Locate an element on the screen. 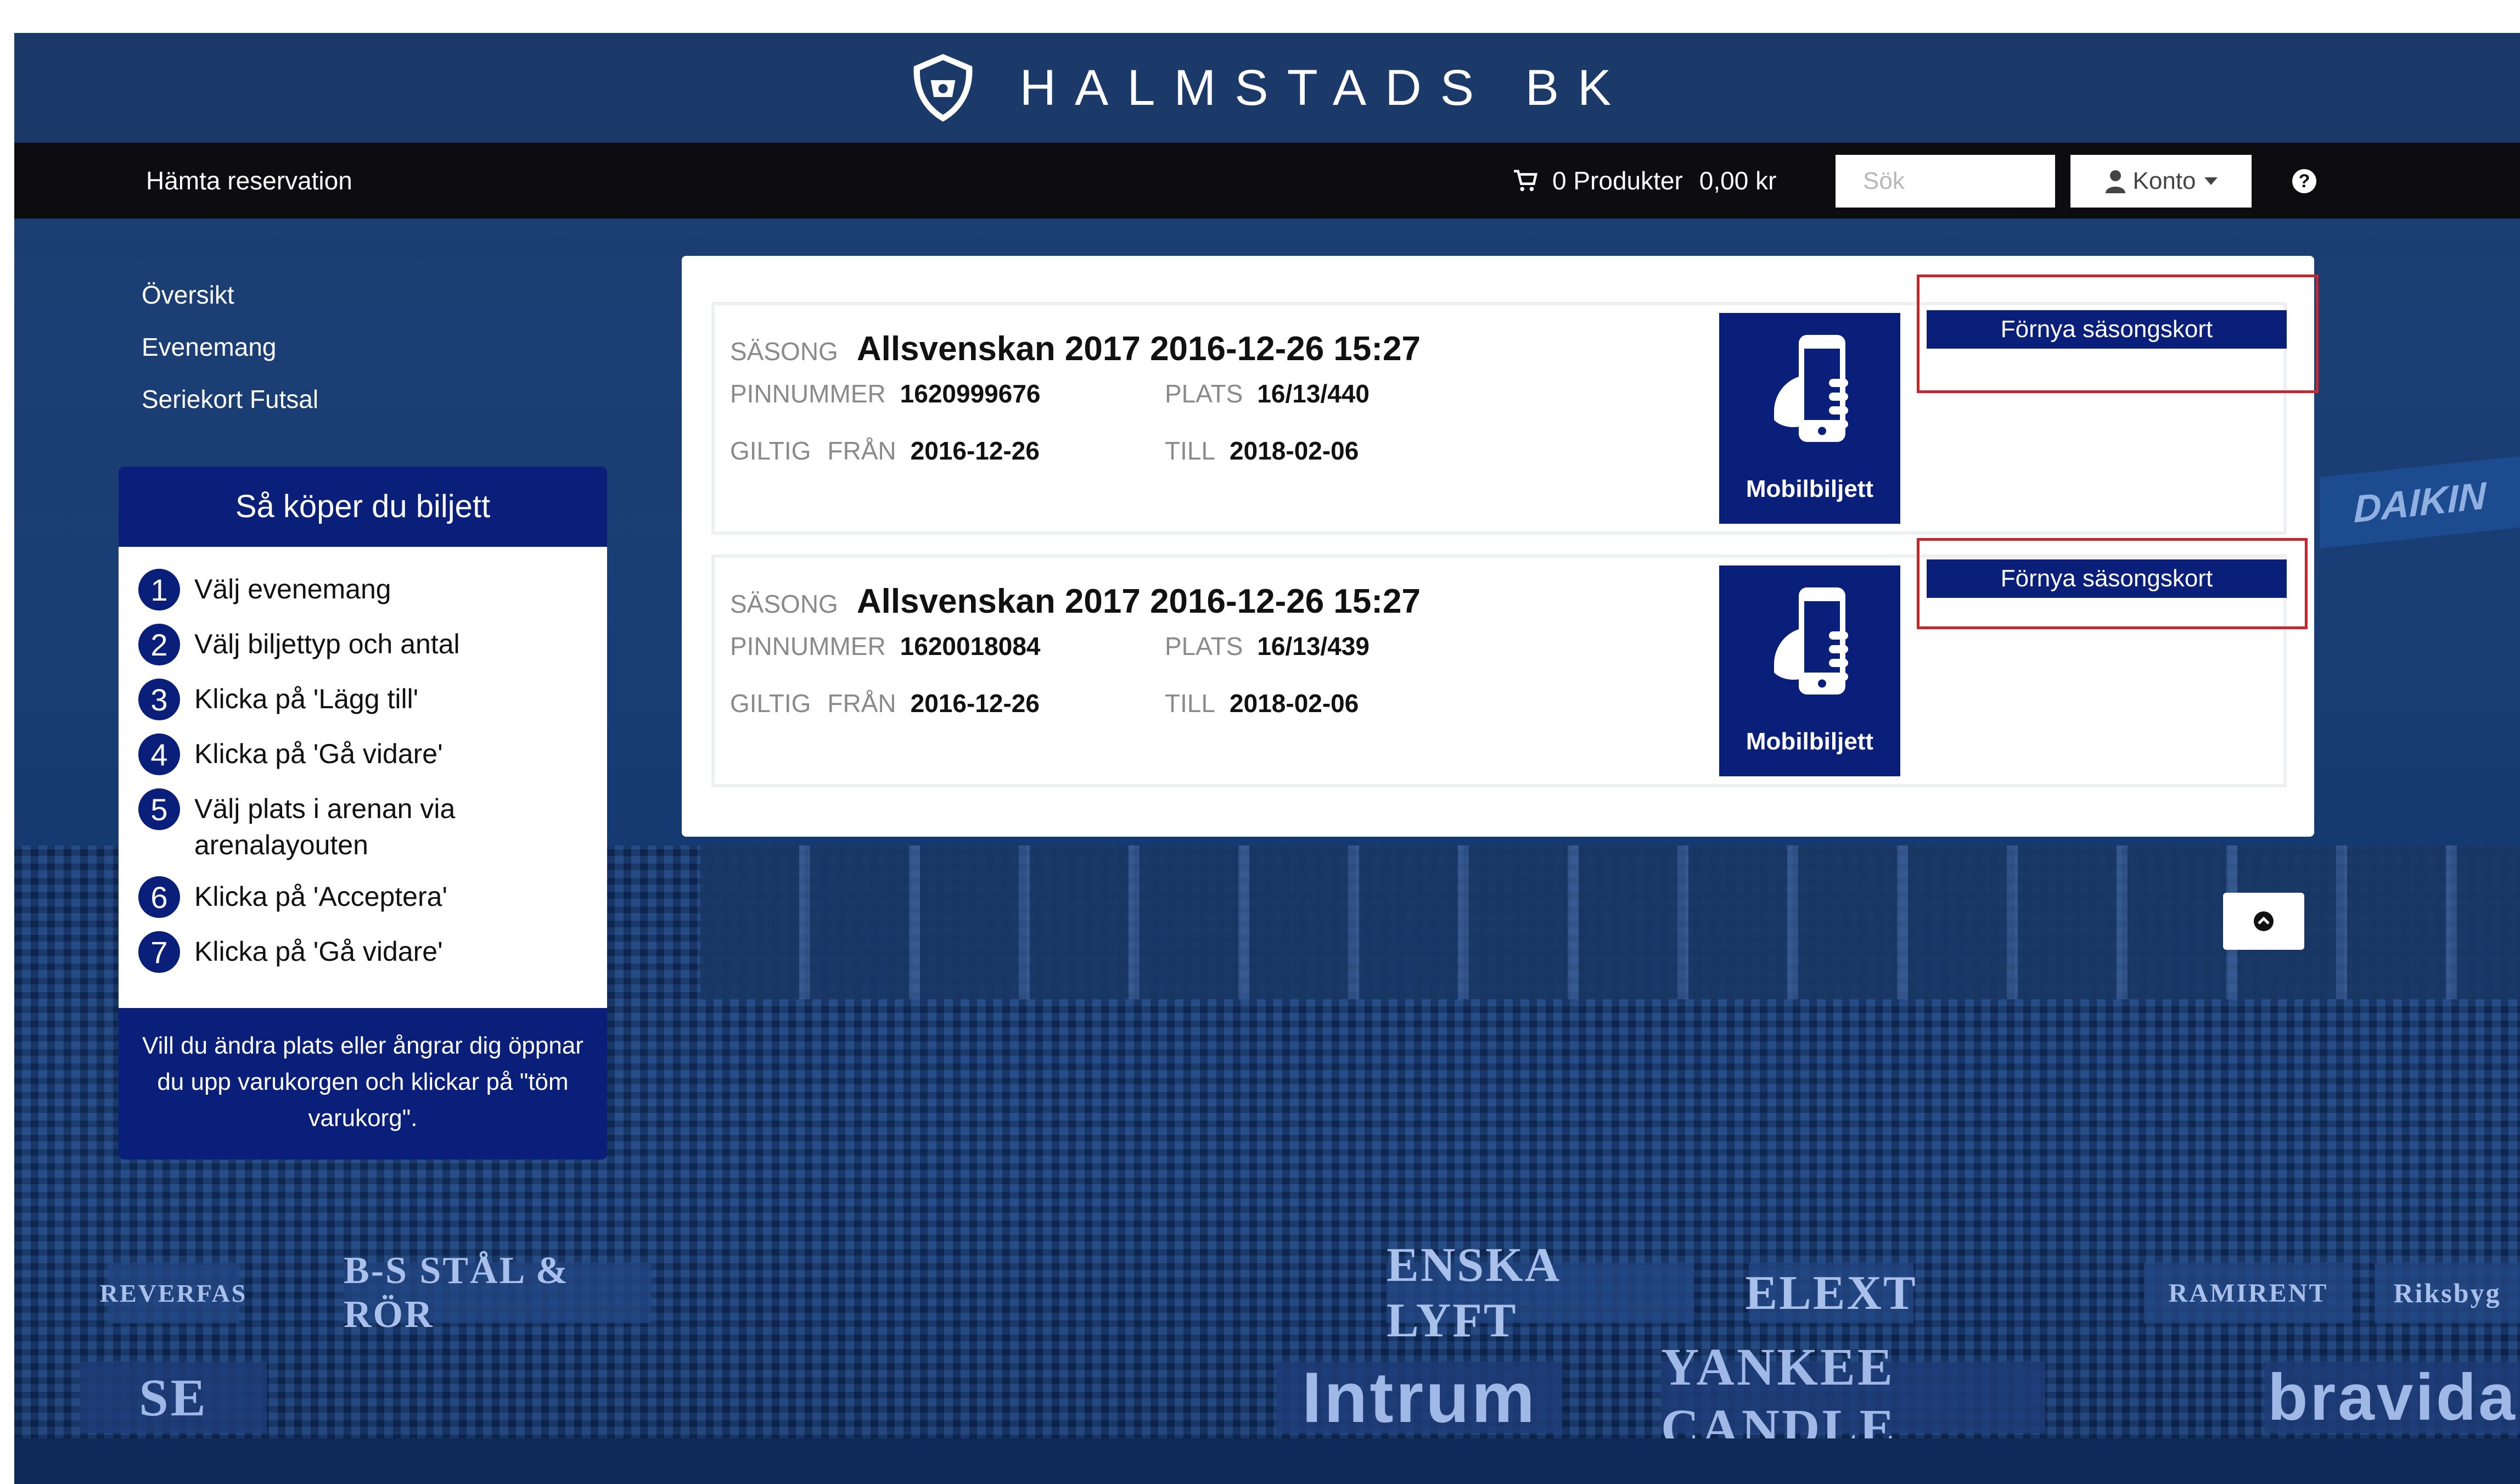 This screenshot has width=2520, height=1484. search-input is located at coordinates (1945, 182).